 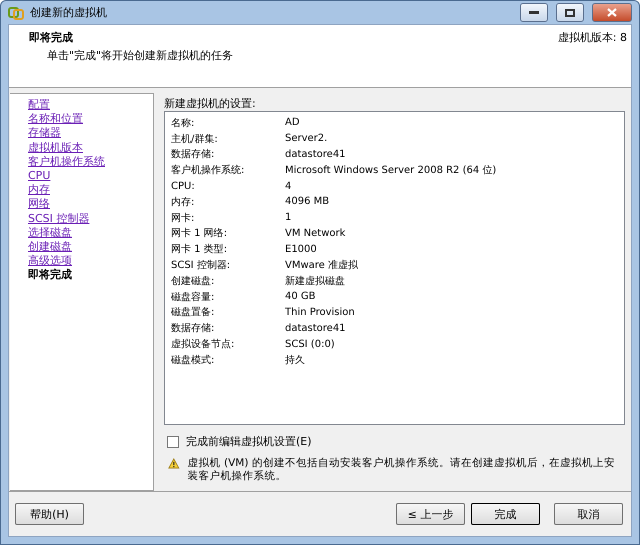 I want to click on settings-title: 新建虚拟机的设置:, so click(x=210, y=103).